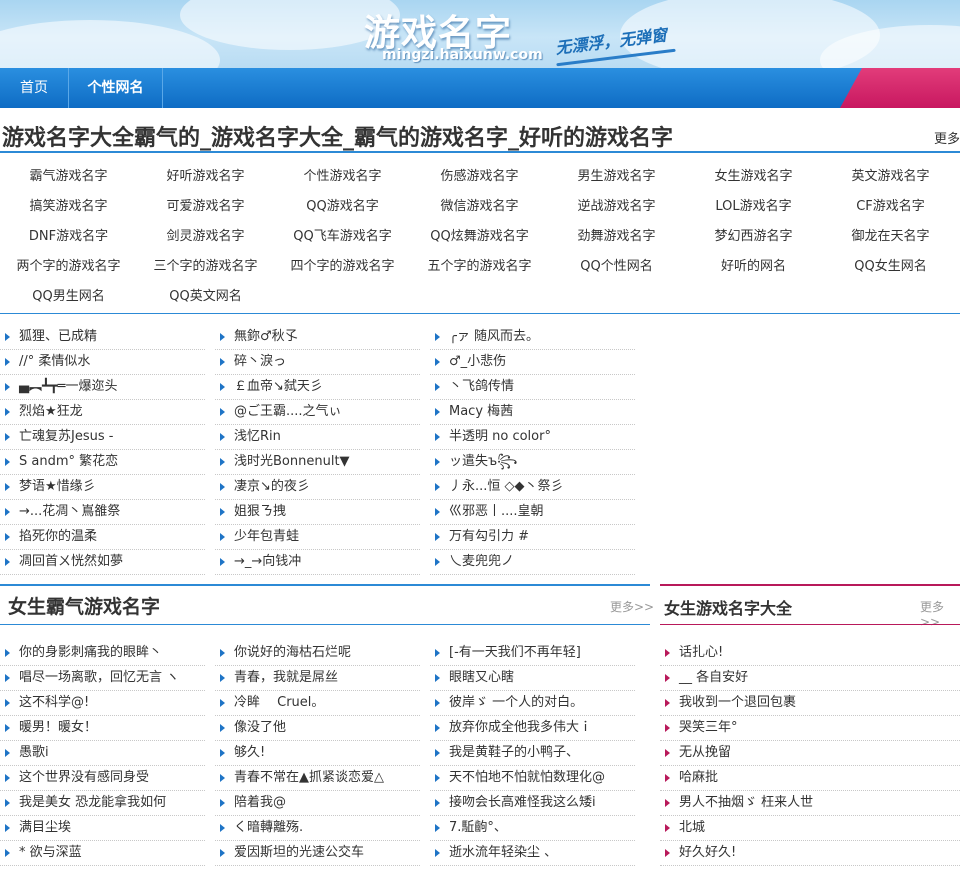 The width and height of the screenshot is (960, 873). I want to click on category-link: 劲舞游戏名字, so click(616, 234).